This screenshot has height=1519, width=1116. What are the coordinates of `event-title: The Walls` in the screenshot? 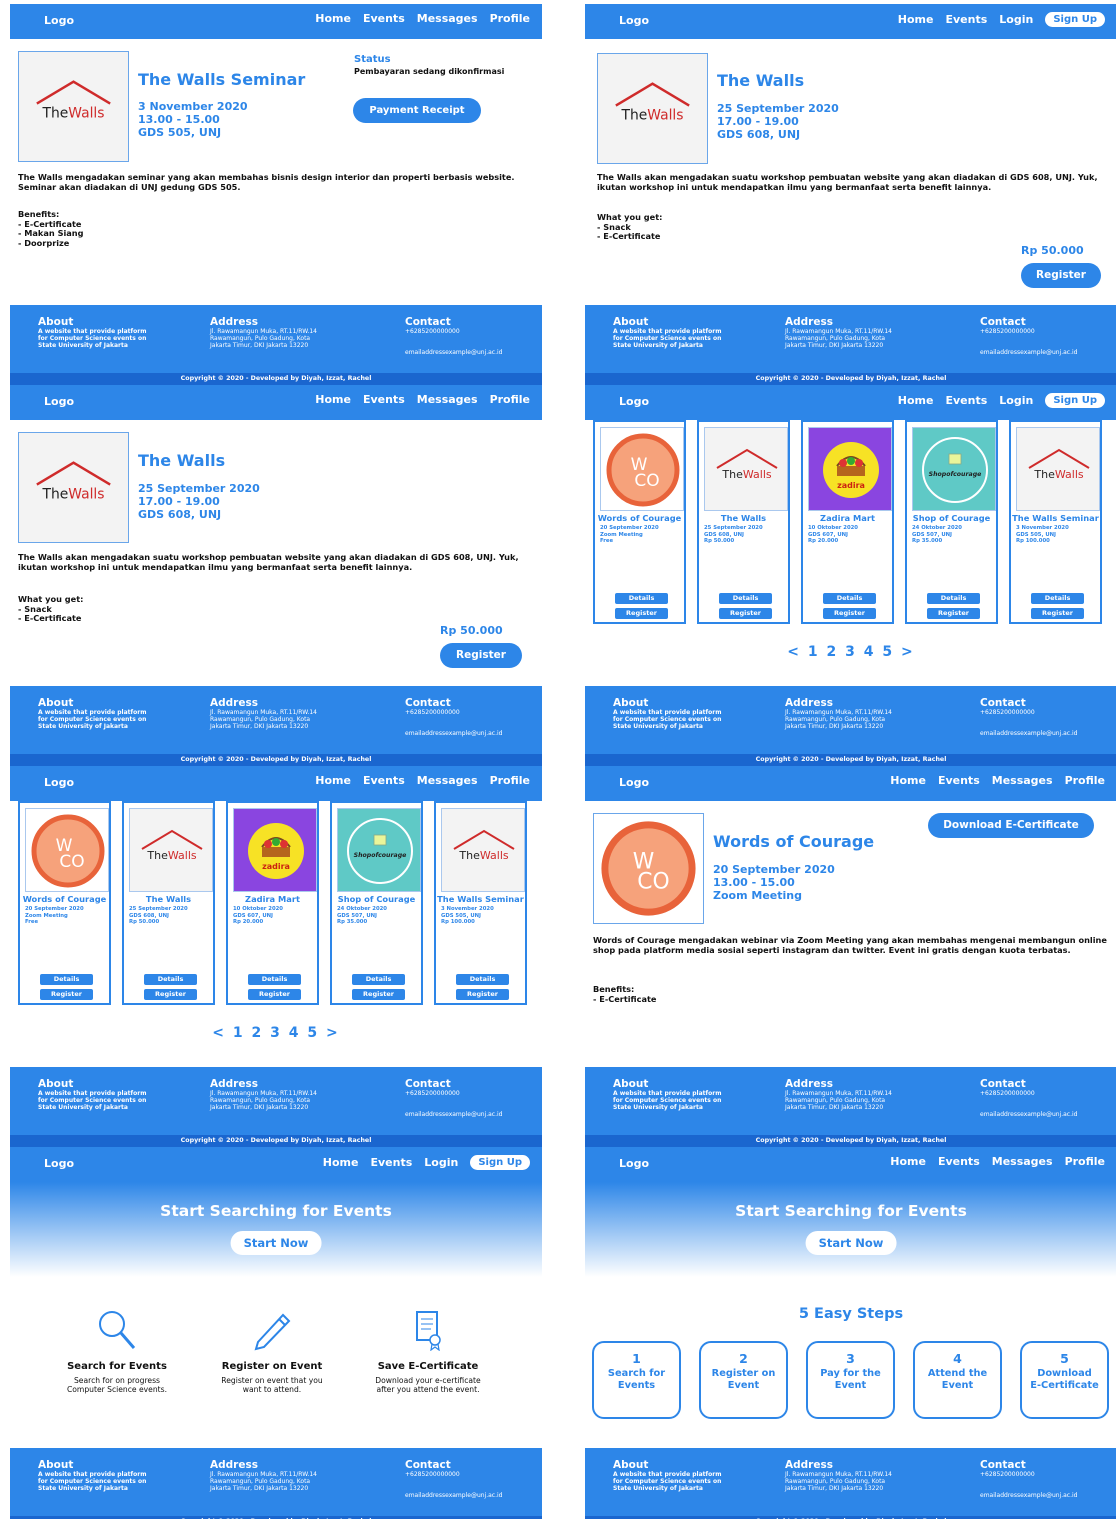 It's located at (182, 460).